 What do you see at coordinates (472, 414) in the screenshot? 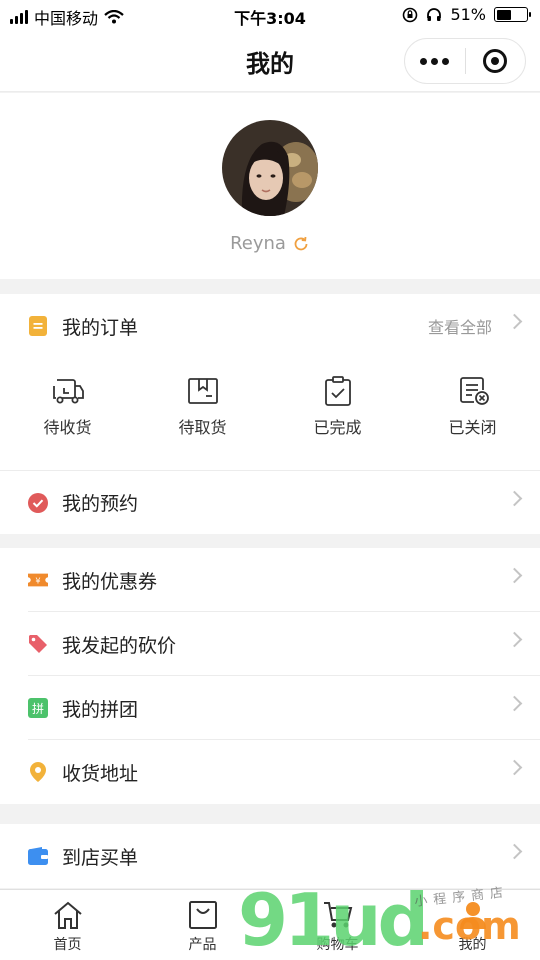
I see `order-status-closed: 已关闭` at bounding box center [472, 414].